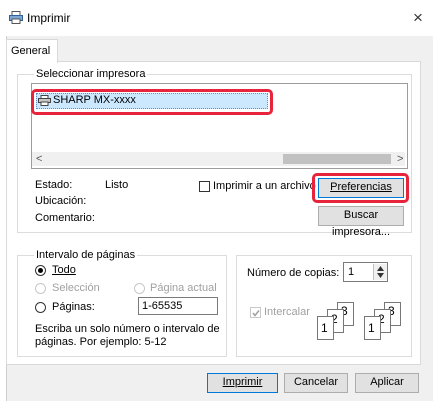  What do you see at coordinates (101, 342) in the screenshot?
I see `page-range-hint-line2: páginas. Por ejemplo: 5-12` at bounding box center [101, 342].